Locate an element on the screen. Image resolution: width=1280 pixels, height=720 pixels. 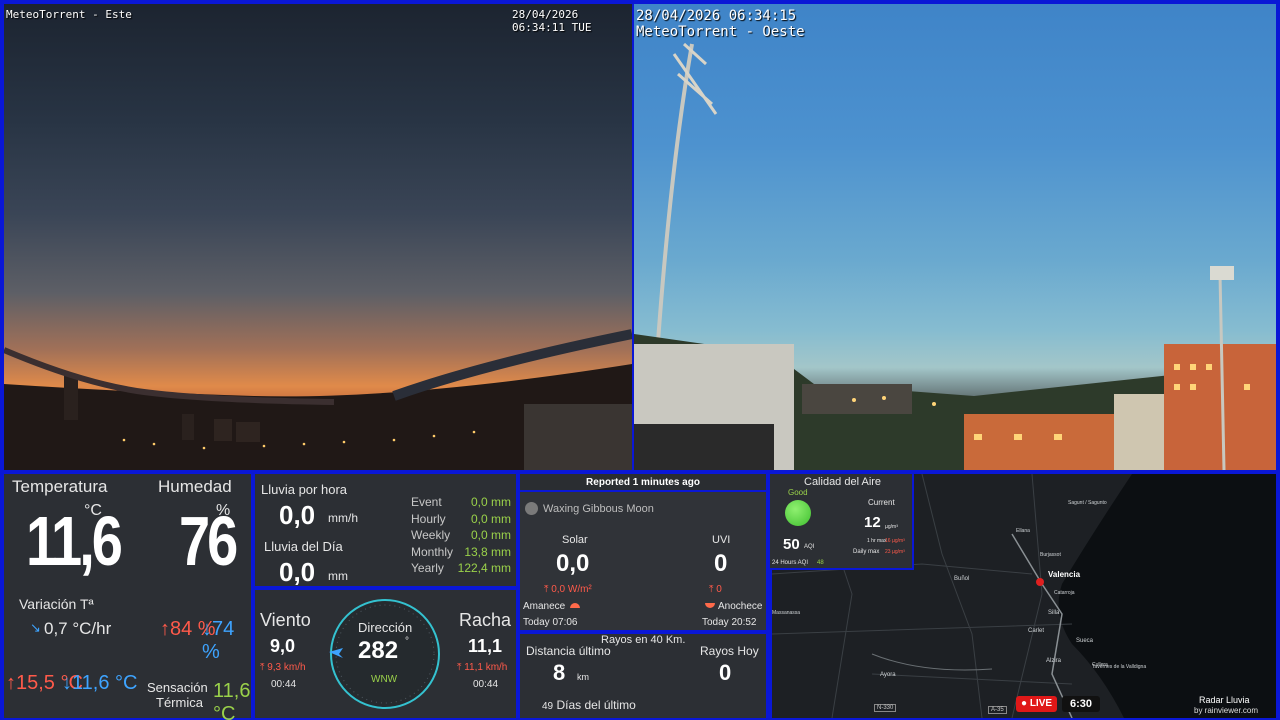
air-quality-smile-icon is located at coordinates (798, 513).